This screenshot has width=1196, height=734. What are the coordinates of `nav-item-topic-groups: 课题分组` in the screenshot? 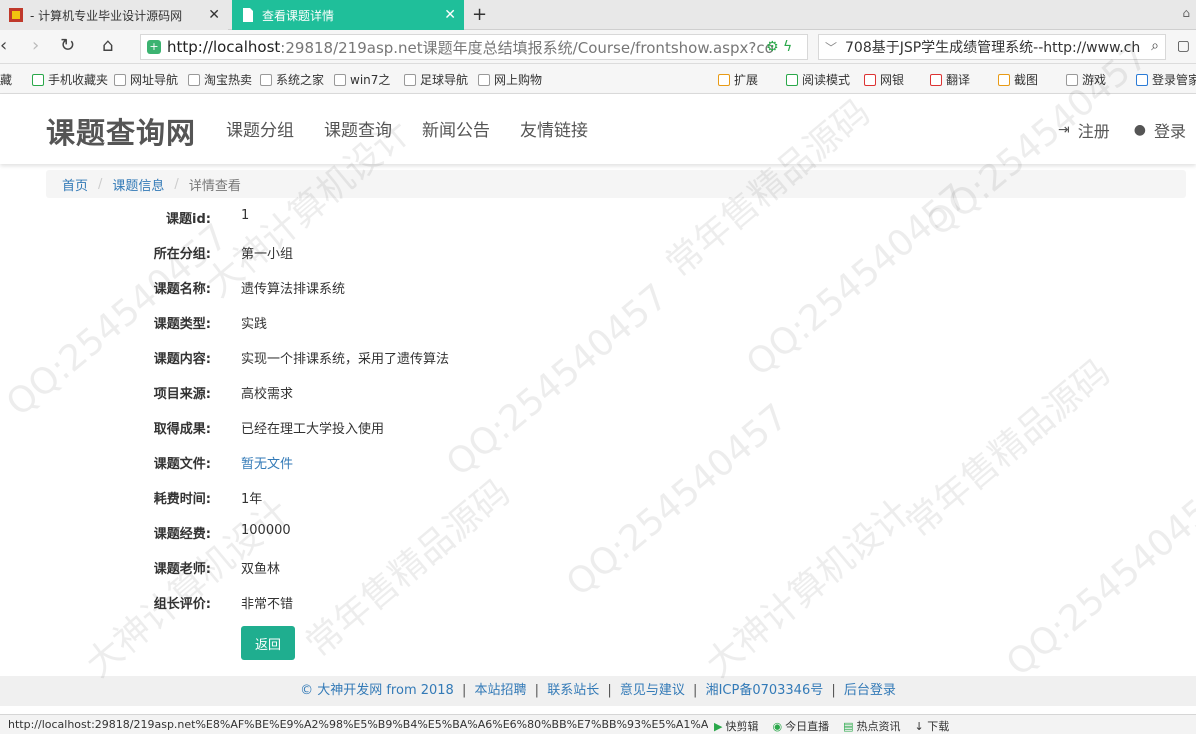 It's located at (260, 128).